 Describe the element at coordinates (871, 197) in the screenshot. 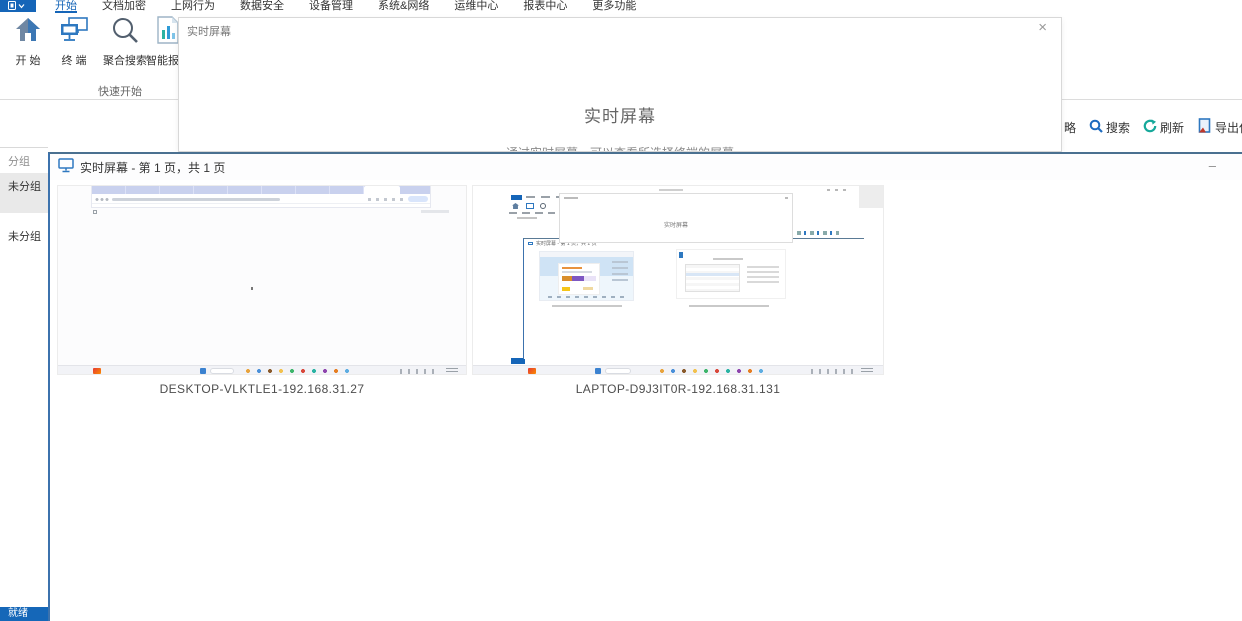

I see `mini-desktop-gray-area` at that location.